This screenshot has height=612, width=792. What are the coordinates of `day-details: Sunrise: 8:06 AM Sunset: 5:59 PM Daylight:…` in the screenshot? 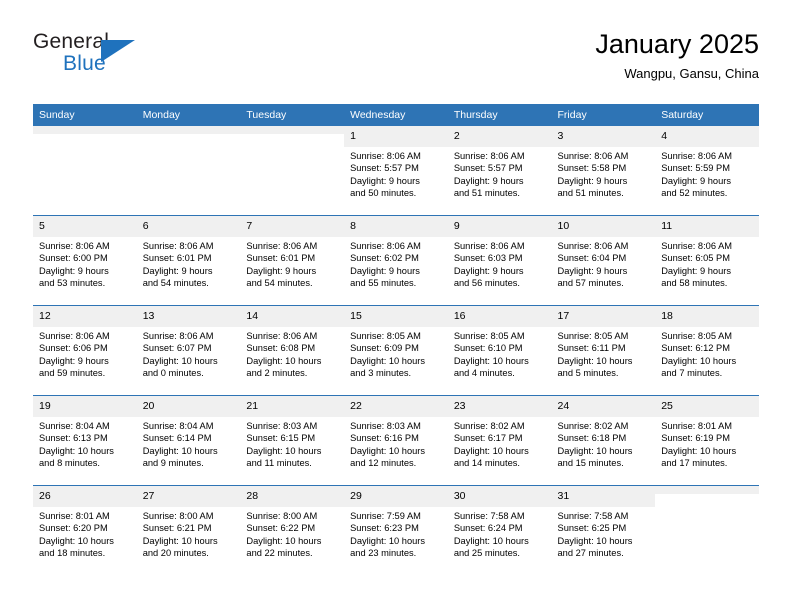 It's located at (707, 173).